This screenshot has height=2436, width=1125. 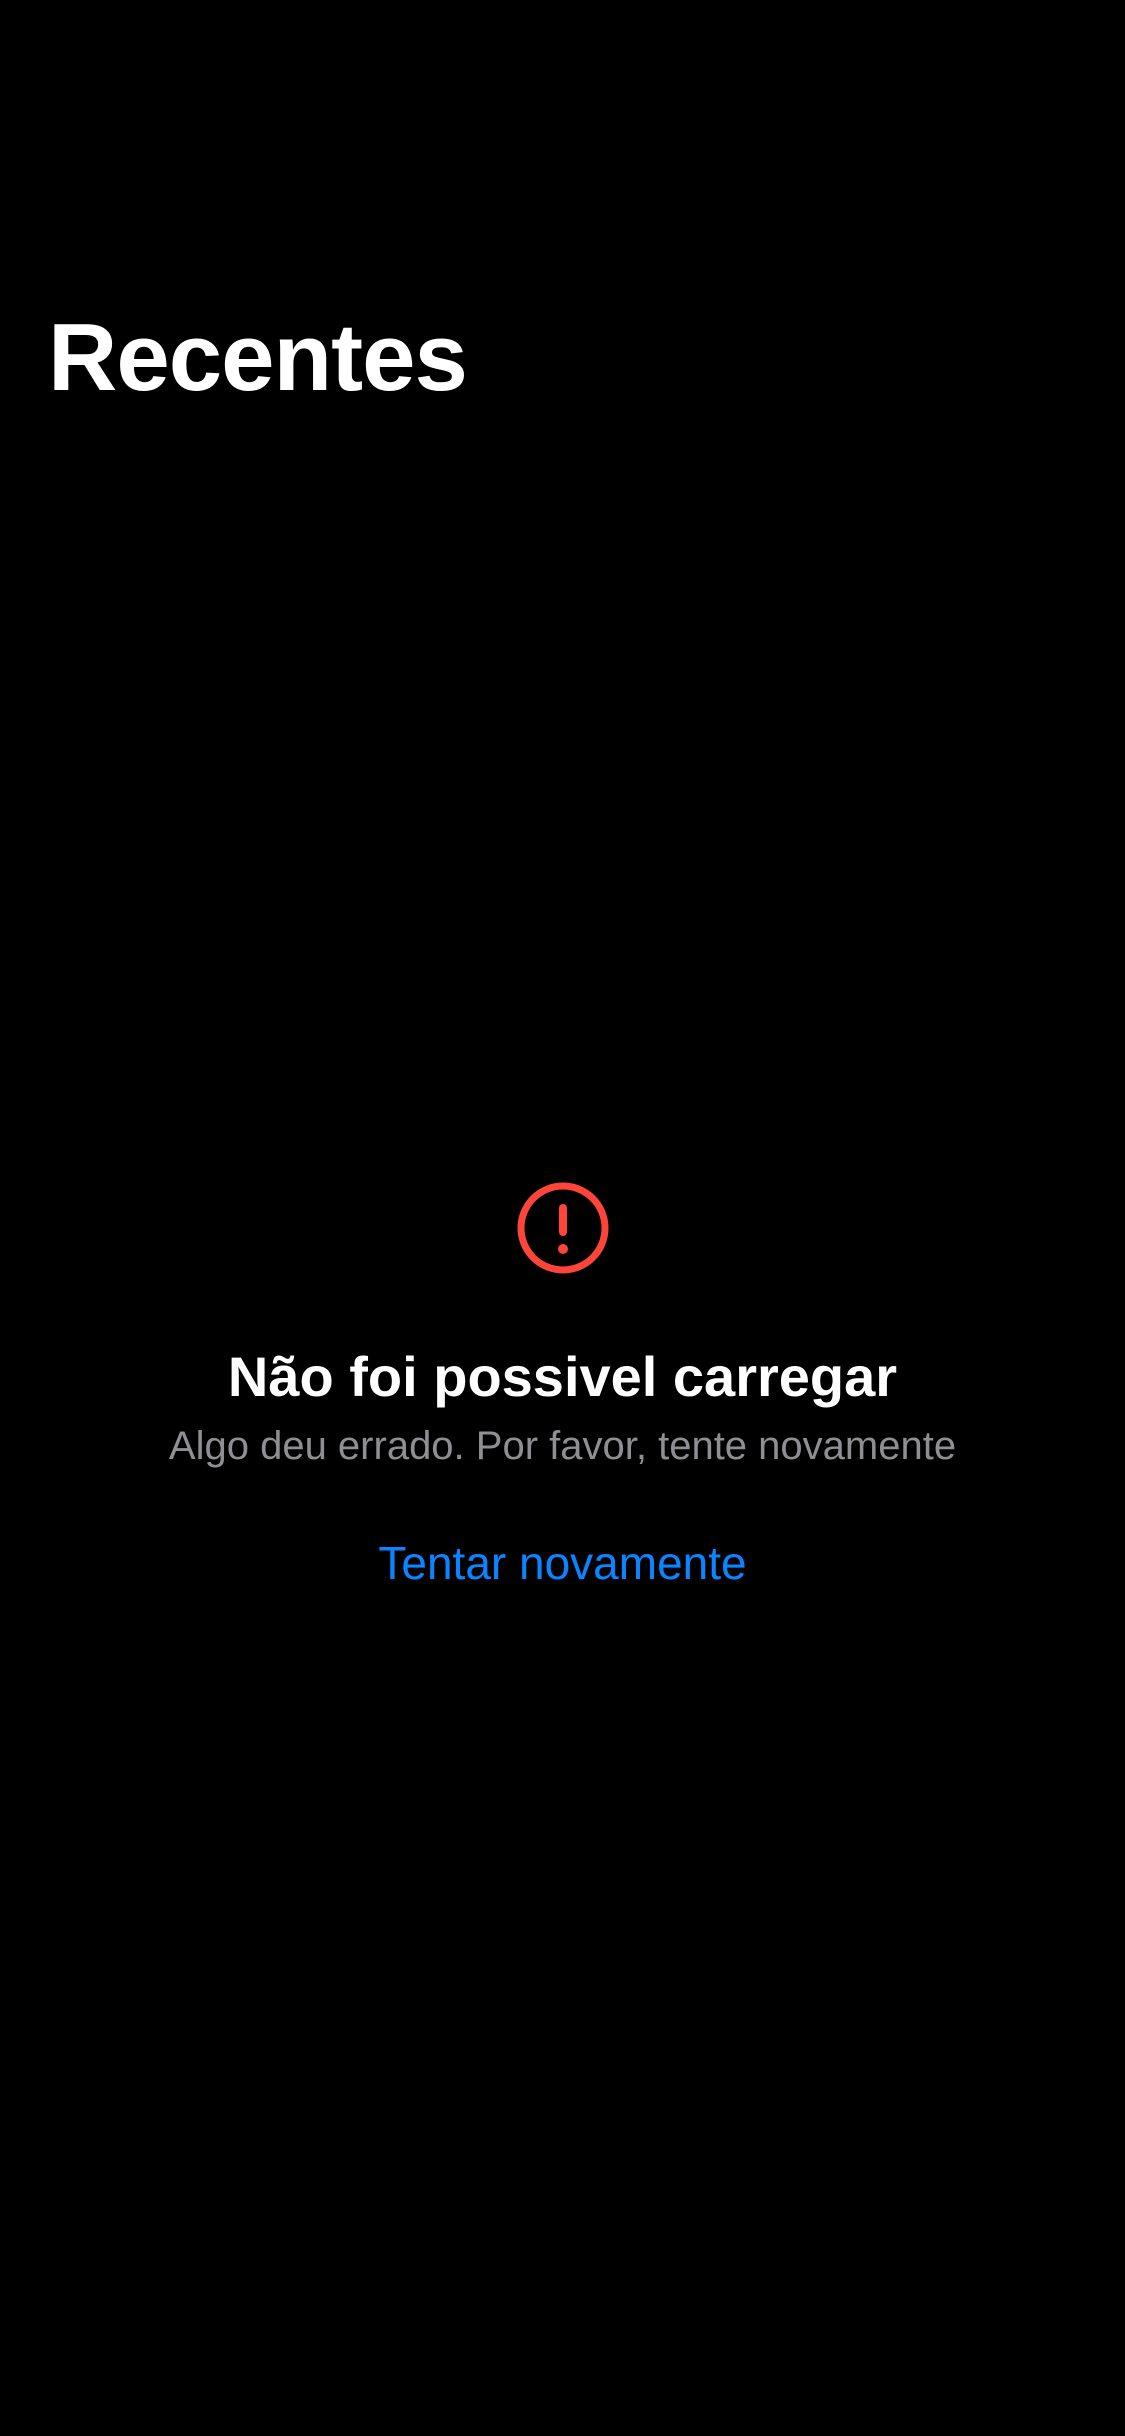 I want to click on exclamation-circle-icon, so click(x=562, y=1228).